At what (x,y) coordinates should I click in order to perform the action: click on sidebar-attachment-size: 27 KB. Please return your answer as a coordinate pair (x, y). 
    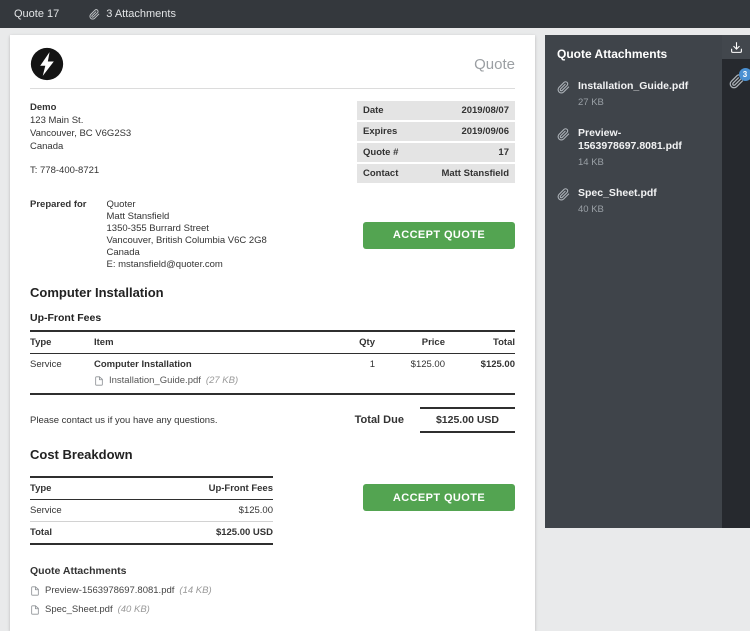
    Looking at the image, I should click on (633, 102).